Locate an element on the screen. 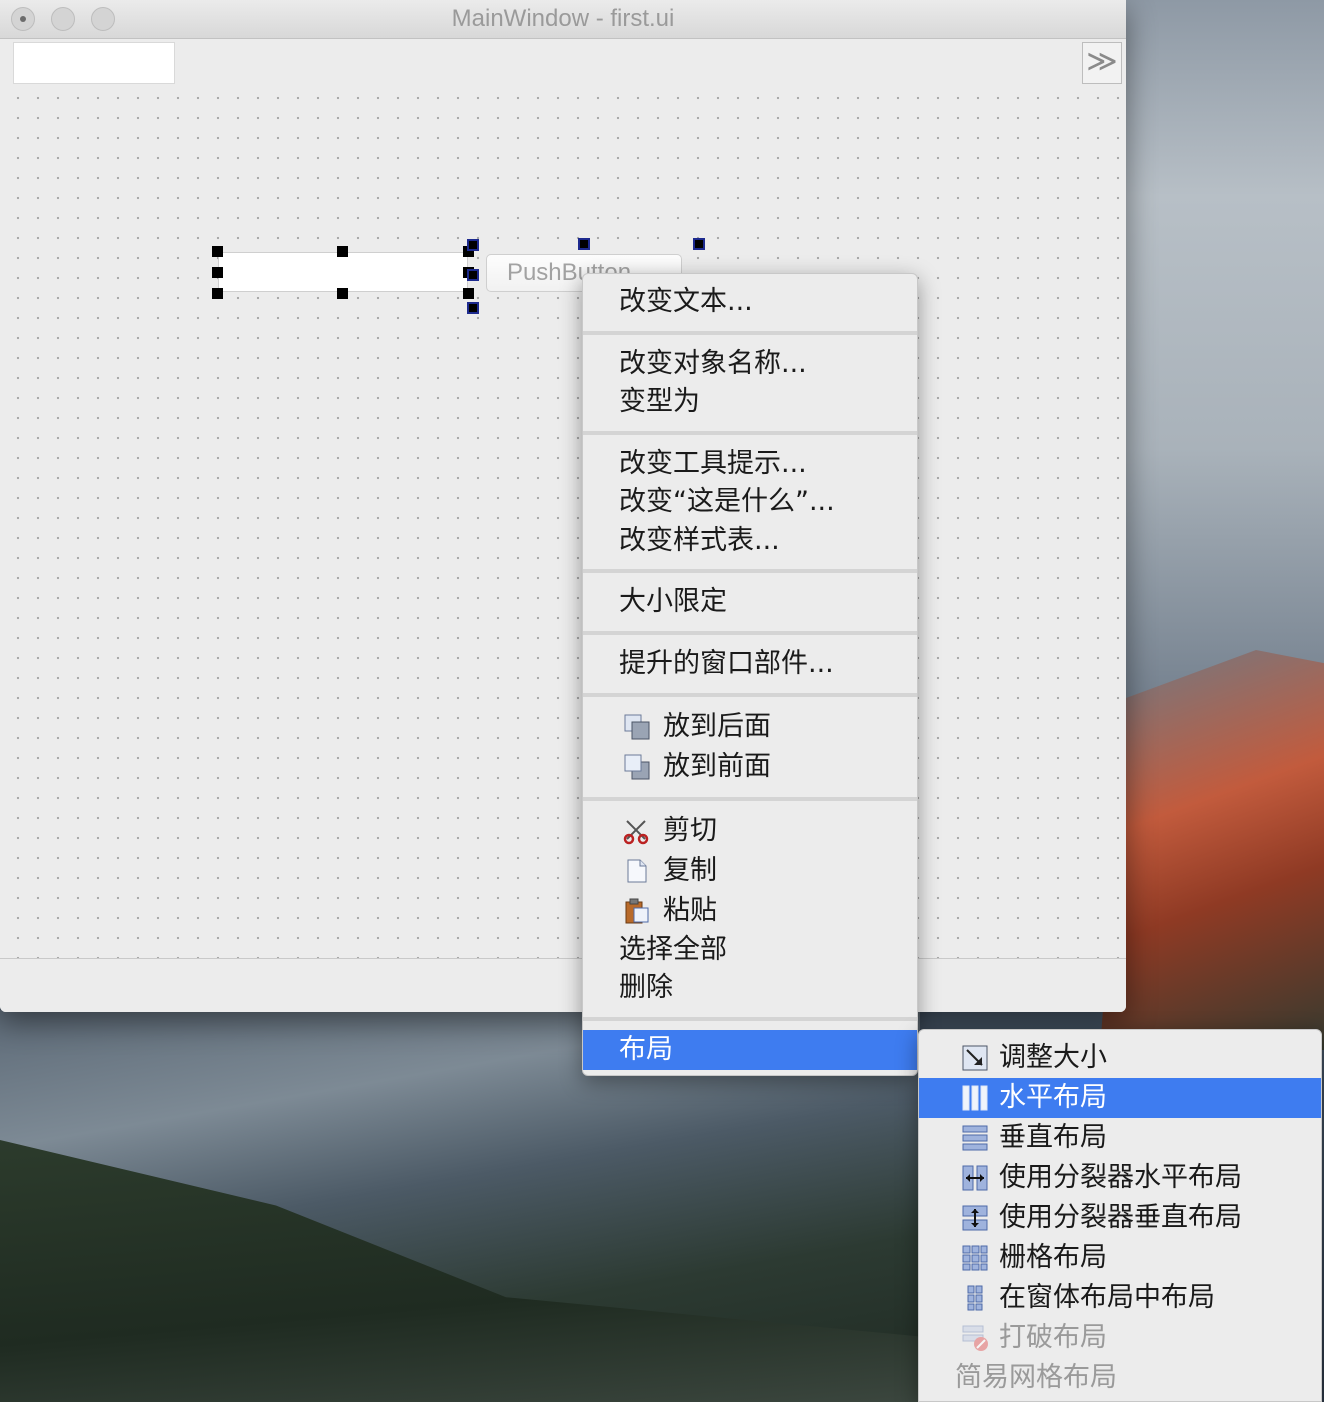 The width and height of the screenshot is (1324, 1402). window-title: MainWindow - first.ui is located at coordinates (563, 18).